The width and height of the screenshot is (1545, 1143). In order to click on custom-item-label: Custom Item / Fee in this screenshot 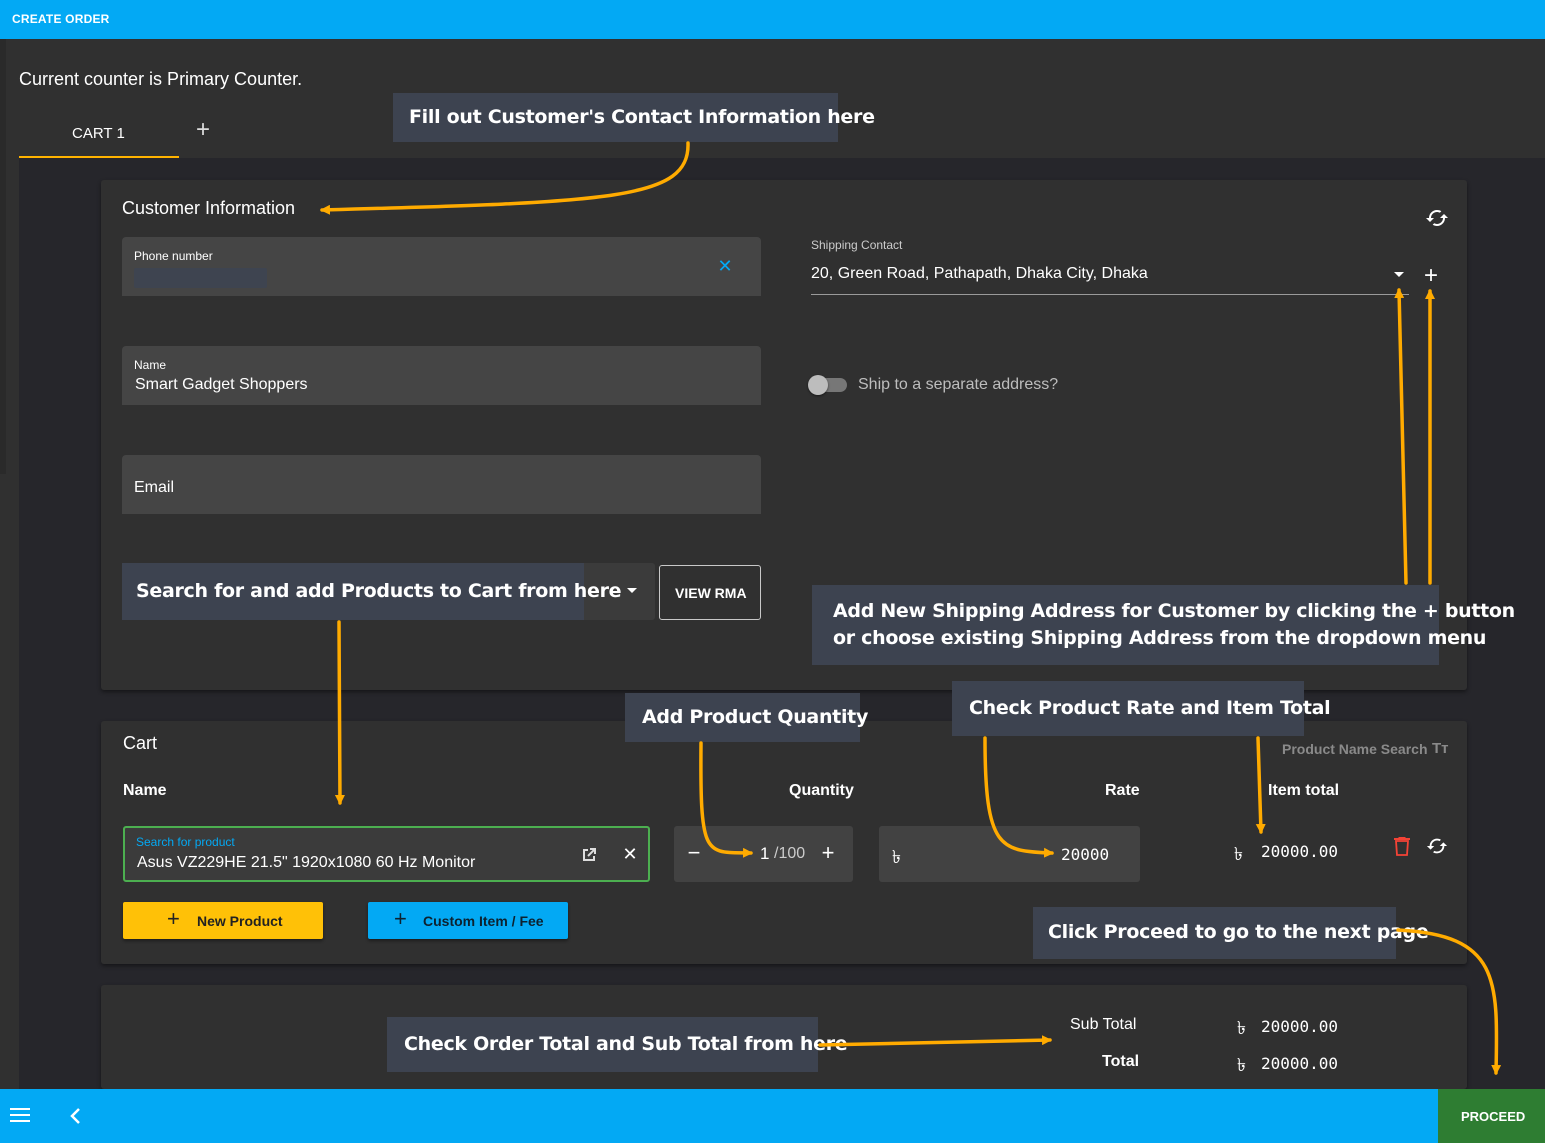, I will do `click(483, 921)`.